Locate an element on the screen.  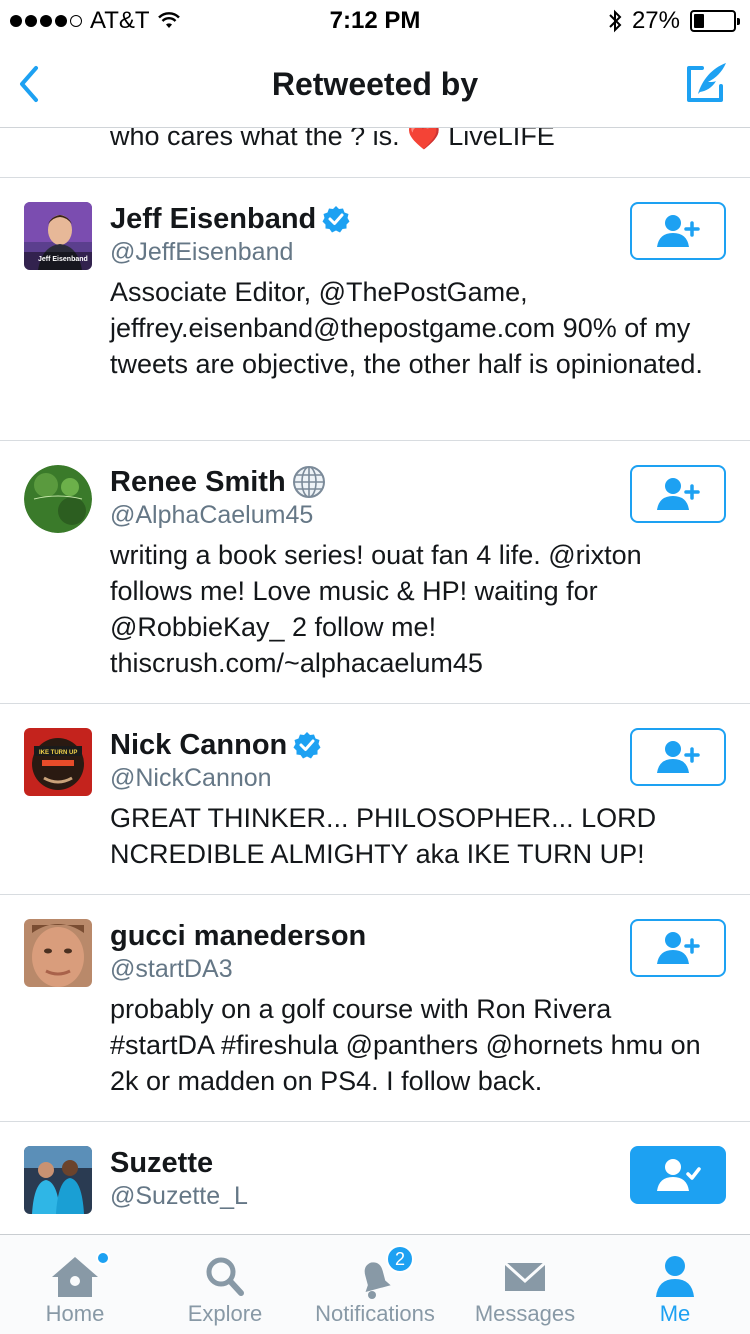
tab-home: Home is located at coordinates (75, 1284).